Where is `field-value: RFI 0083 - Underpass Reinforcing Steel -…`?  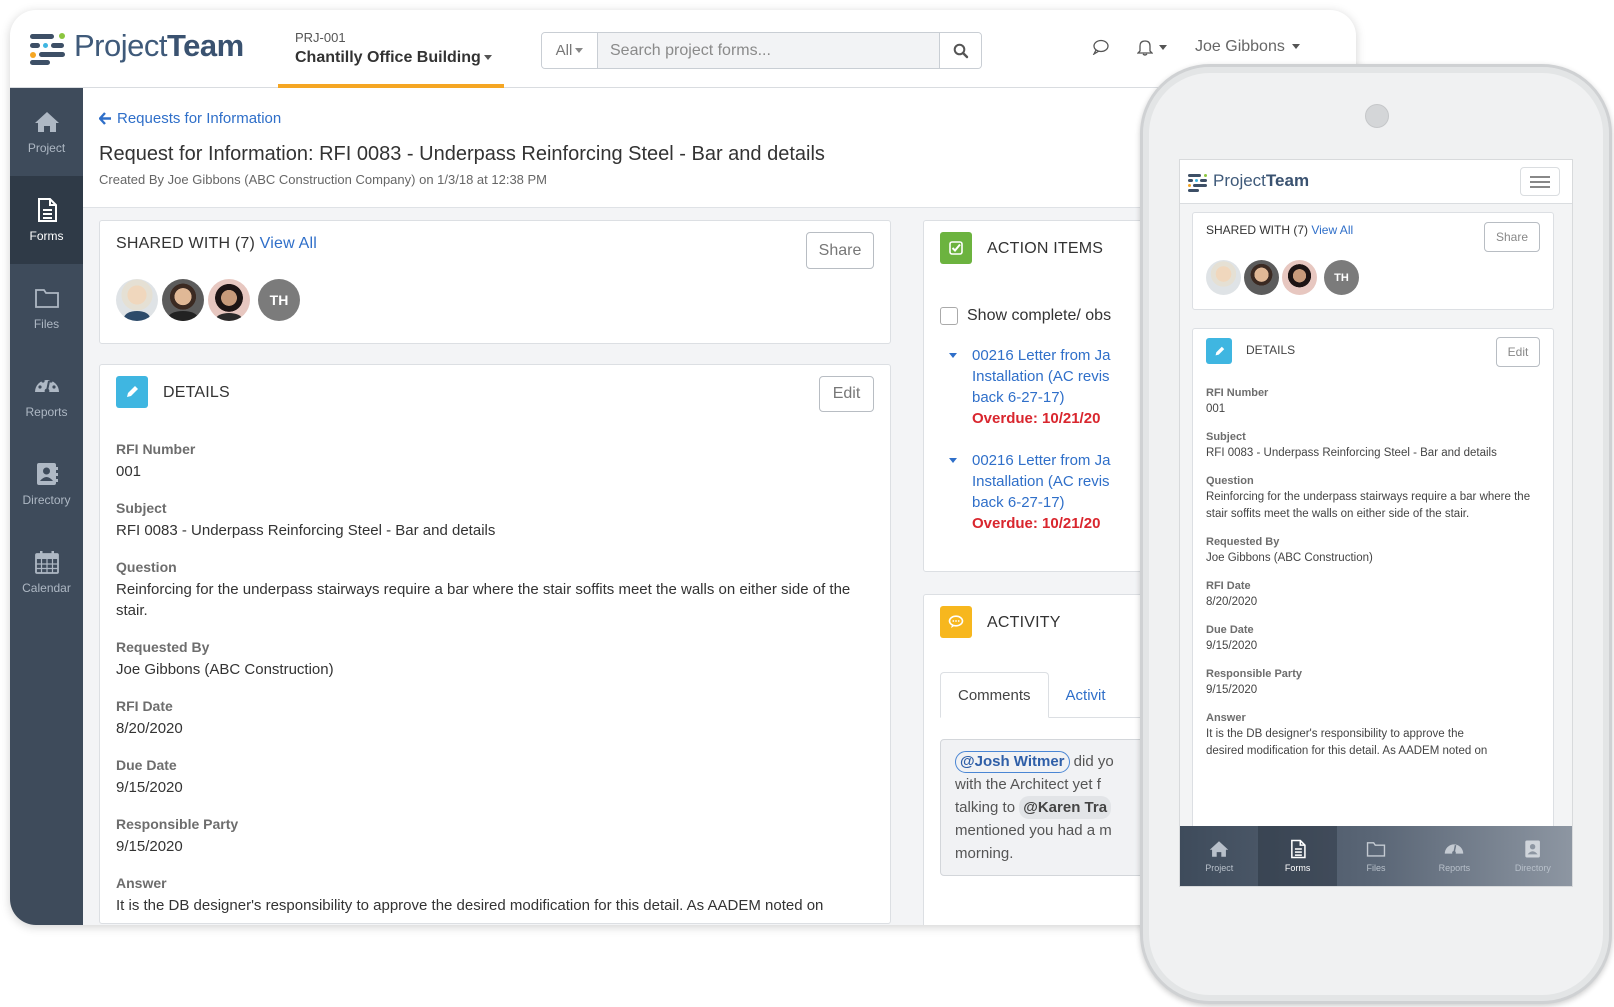
field-value: RFI 0083 - Underpass Reinforcing Steel -… is located at coordinates (306, 530).